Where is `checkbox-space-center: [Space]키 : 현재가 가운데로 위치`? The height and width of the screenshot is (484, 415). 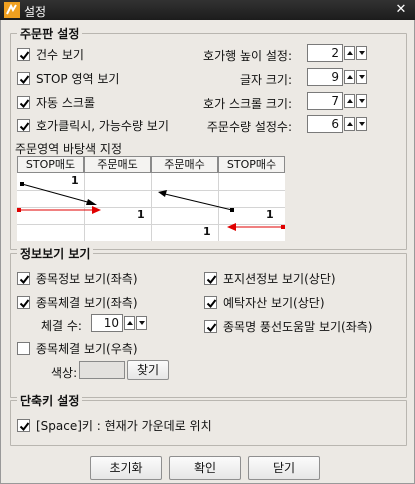 checkbox-space-center: [Space]키 : 현재가 가운데로 위치 is located at coordinates (114, 425).